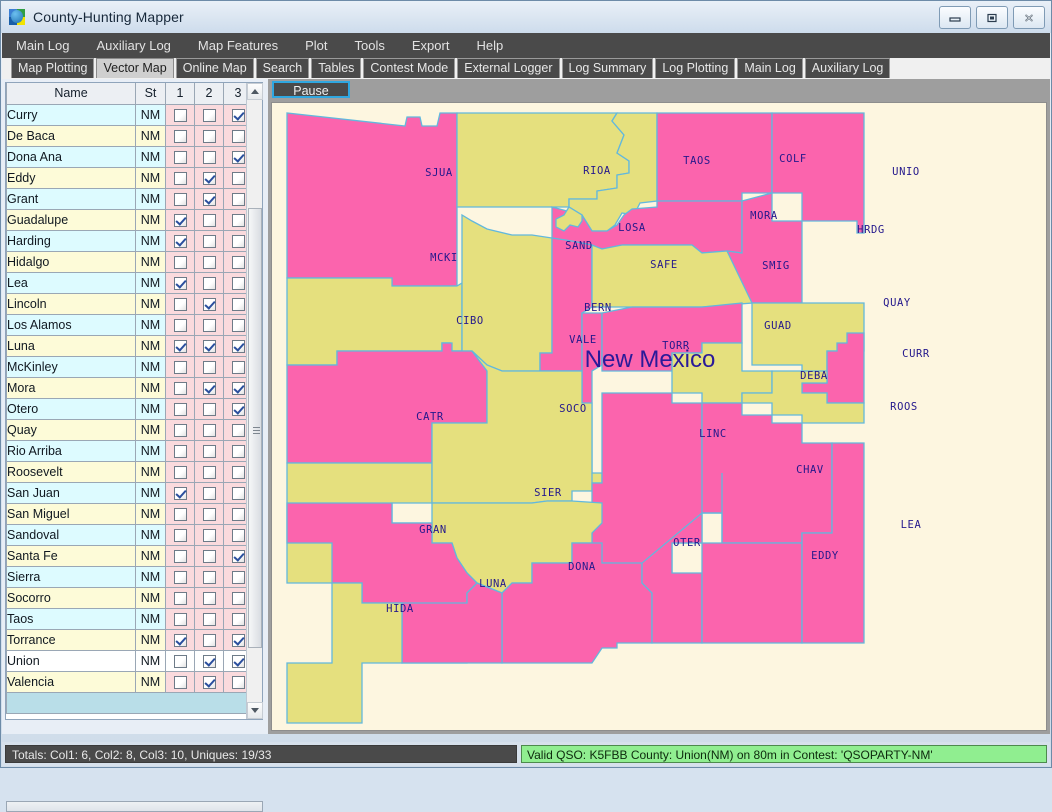  What do you see at coordinates (255, 428) in the screenshot?
I see `scrollbar-thumb` at bounding box center [255, 428].